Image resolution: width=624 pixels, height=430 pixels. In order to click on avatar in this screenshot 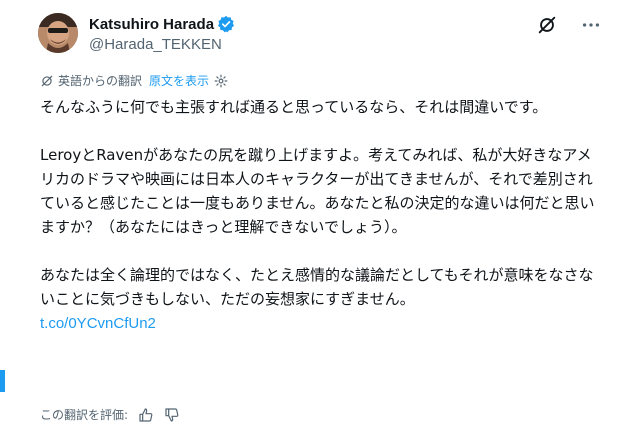, I will do `click(58, 33)`.